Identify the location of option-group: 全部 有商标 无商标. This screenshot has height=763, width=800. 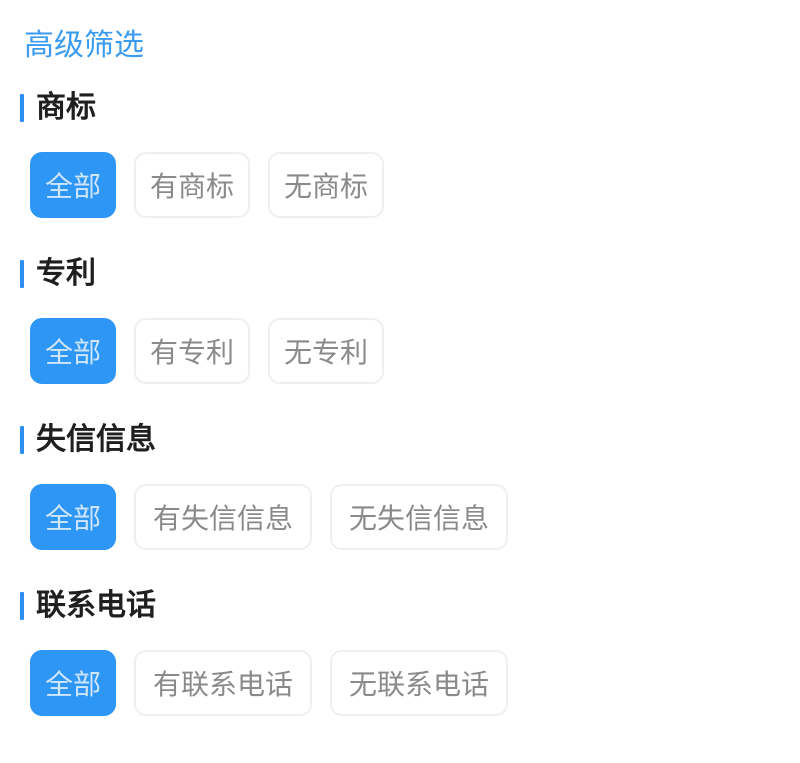
(207, 185).